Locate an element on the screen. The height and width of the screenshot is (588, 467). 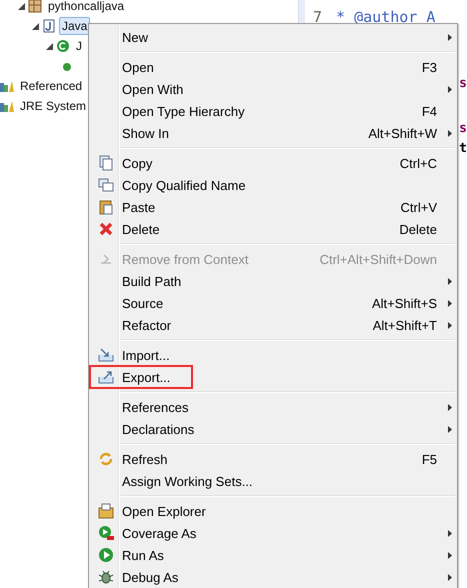
menu-item: Build Path is located at coordinates (273, 281).